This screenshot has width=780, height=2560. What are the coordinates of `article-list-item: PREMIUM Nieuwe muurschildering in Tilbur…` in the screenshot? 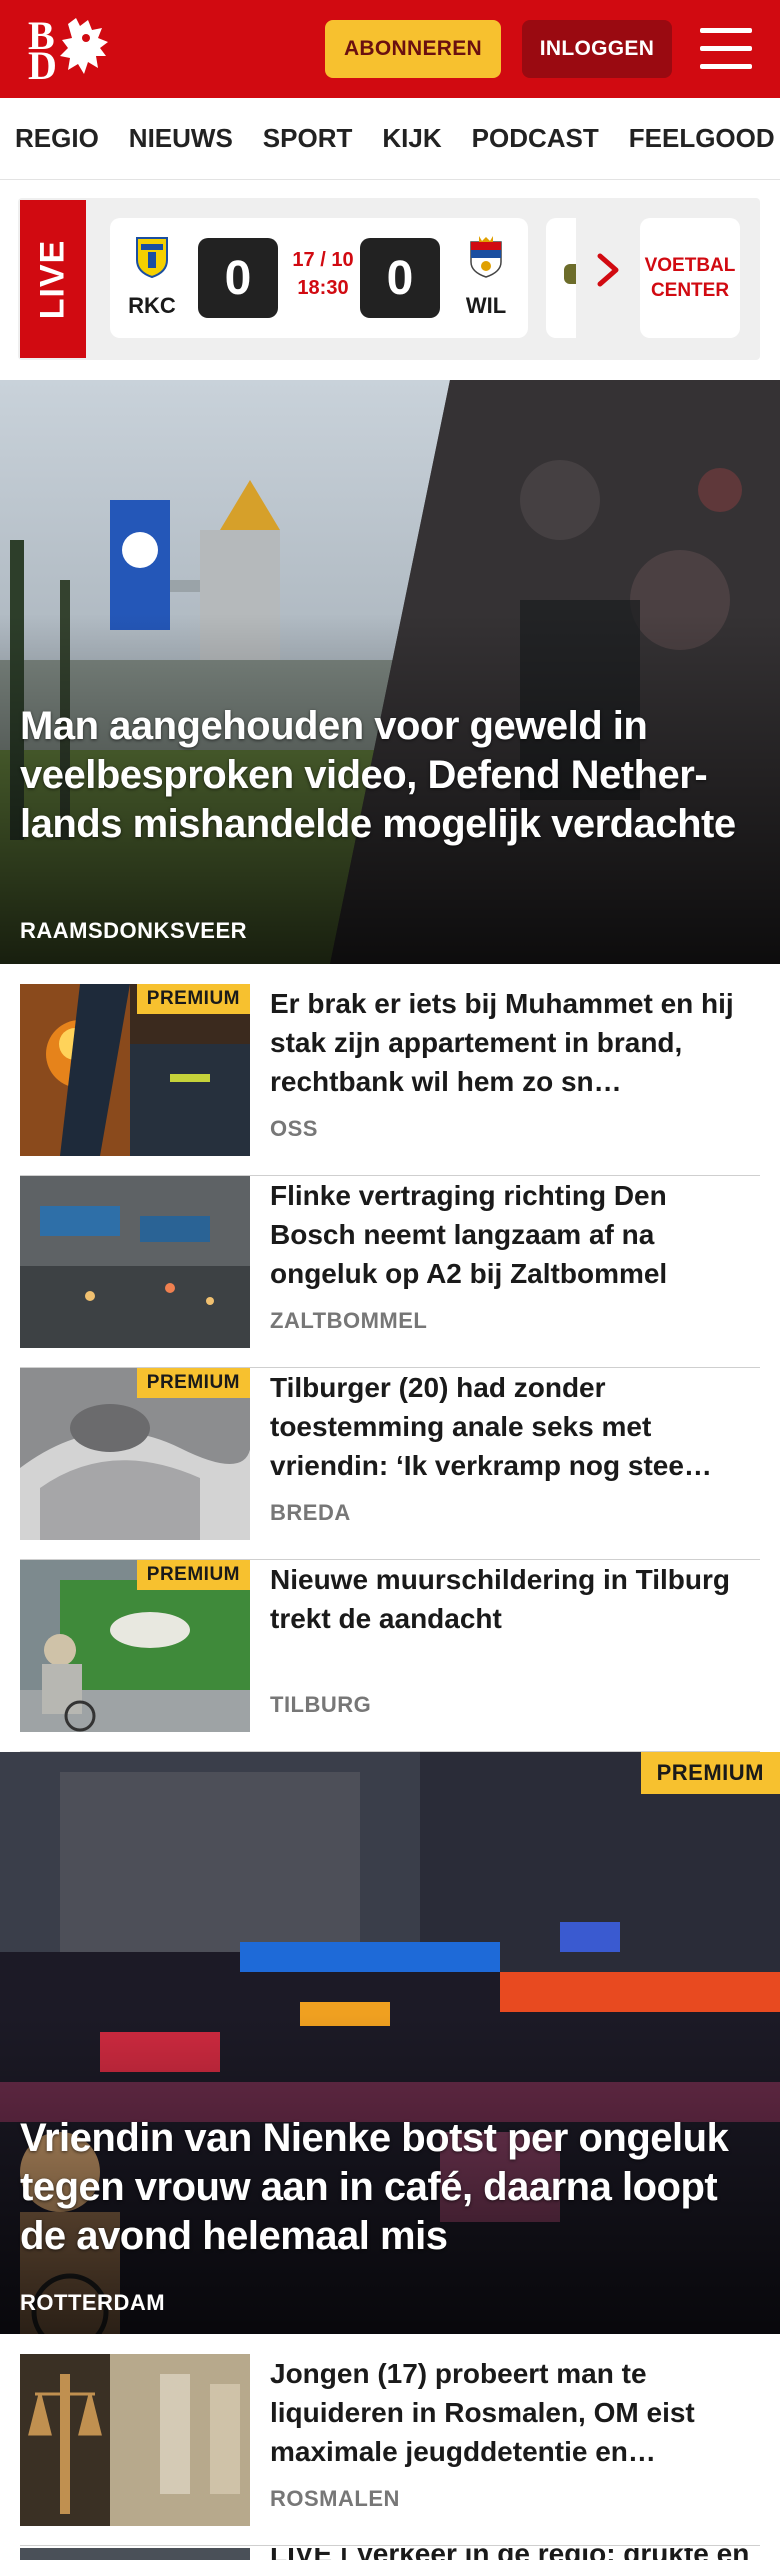 It's located at (390, 1656).